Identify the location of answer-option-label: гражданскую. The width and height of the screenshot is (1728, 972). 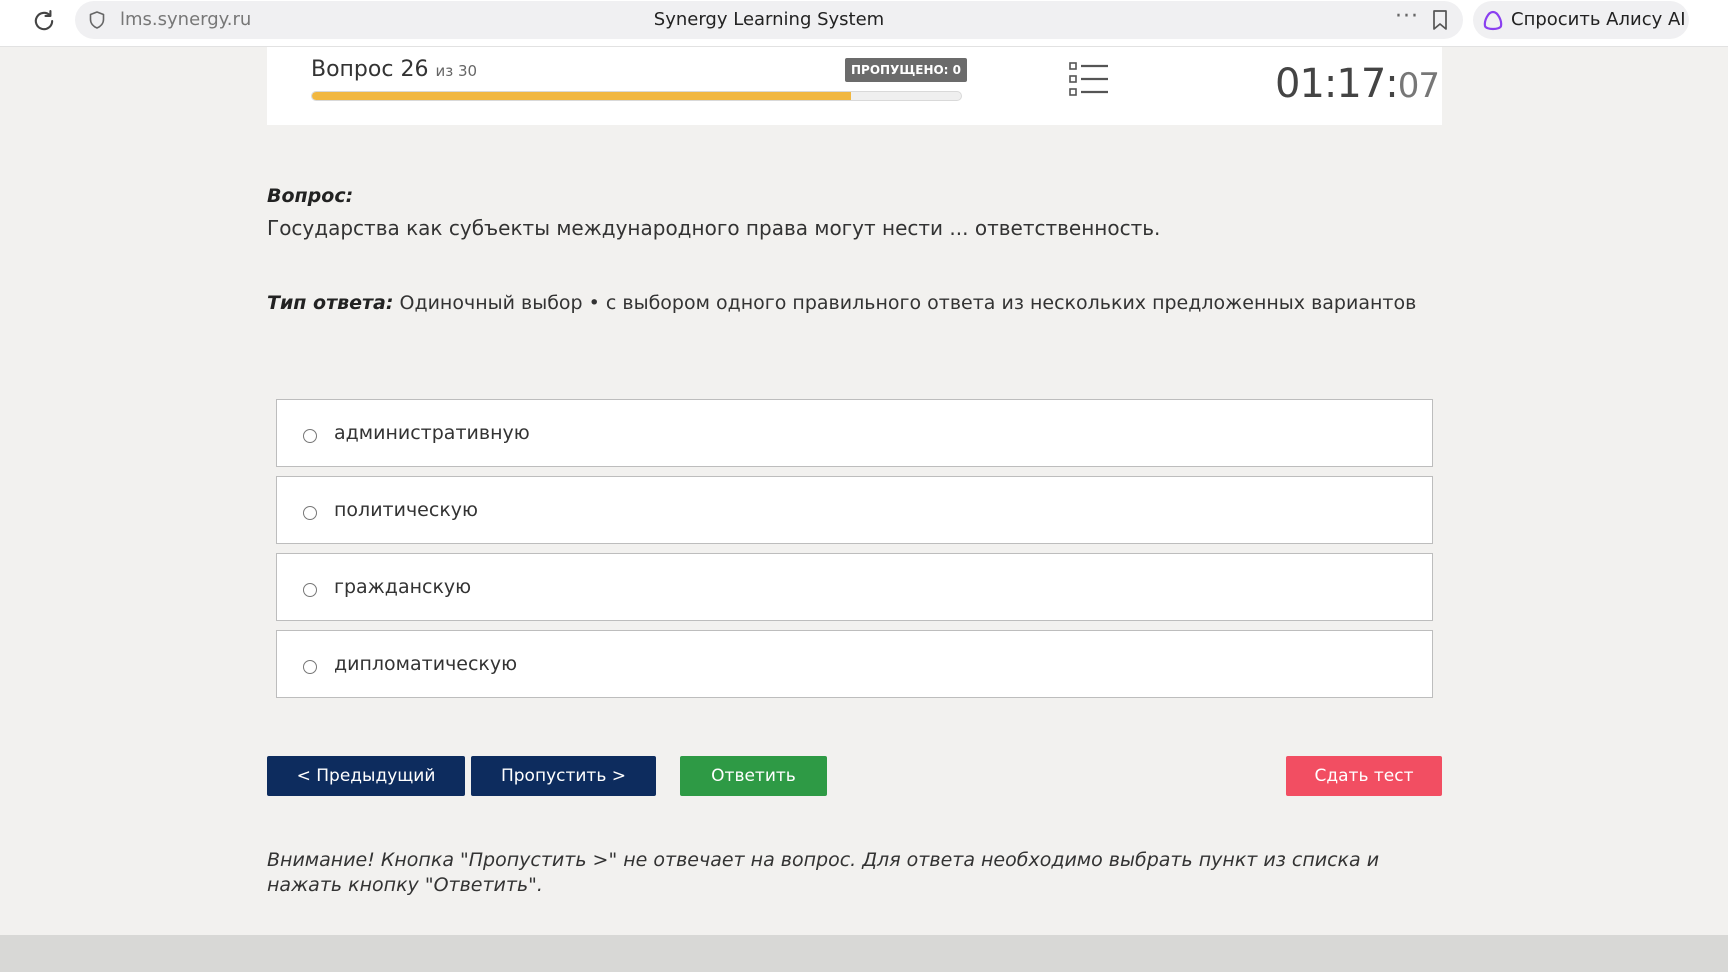
(403, 587).